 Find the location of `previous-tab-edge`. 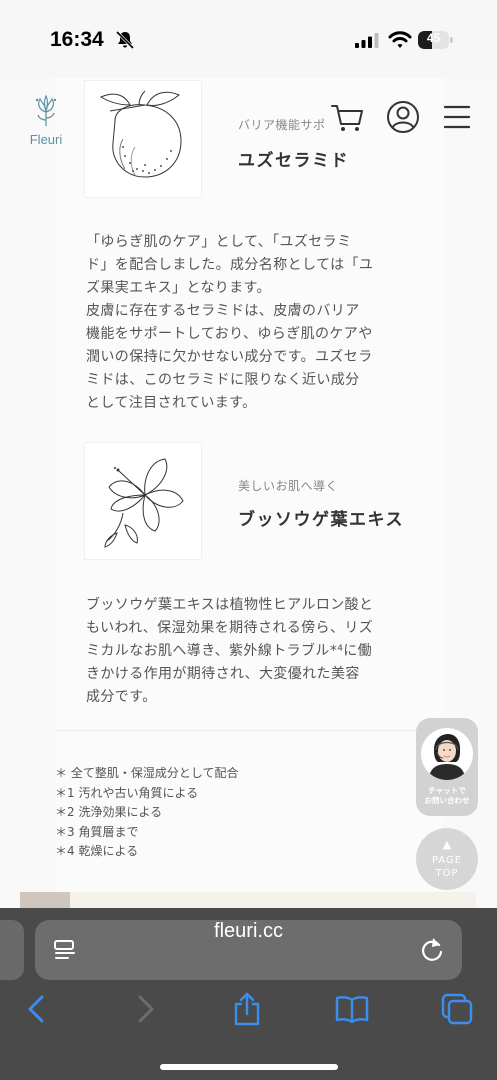

previous-tab-edge is located at coordinates (12, 950).